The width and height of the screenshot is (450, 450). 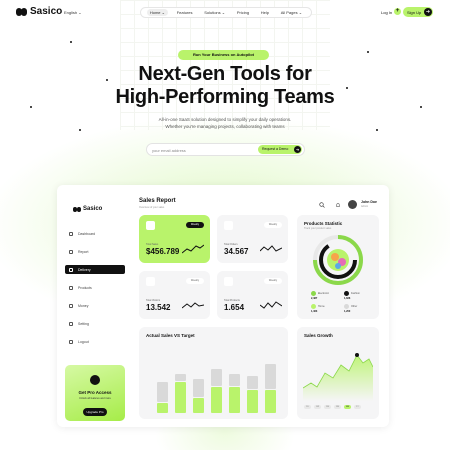 What do you see at coordinates (337, 407) in the screenshot?
I see `period-3m: 3M` at bounding box center [337, 407].